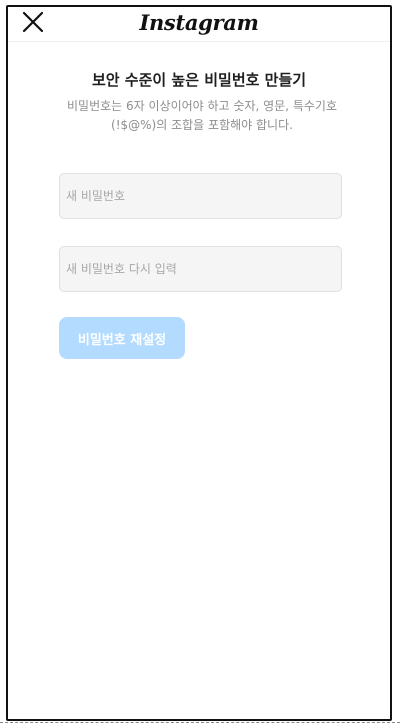 The width and height of the screenshot is (400, 727). What do you see at coordinates (200, 269) in the screenshot?
I see `confirm-password-input` at bounding box center [200, 269].